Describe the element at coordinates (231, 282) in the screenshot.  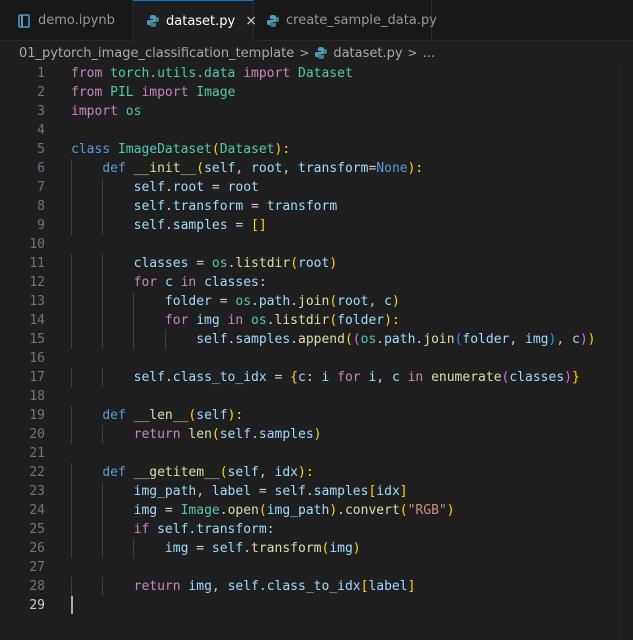
I see `code-token: classes` at that location.